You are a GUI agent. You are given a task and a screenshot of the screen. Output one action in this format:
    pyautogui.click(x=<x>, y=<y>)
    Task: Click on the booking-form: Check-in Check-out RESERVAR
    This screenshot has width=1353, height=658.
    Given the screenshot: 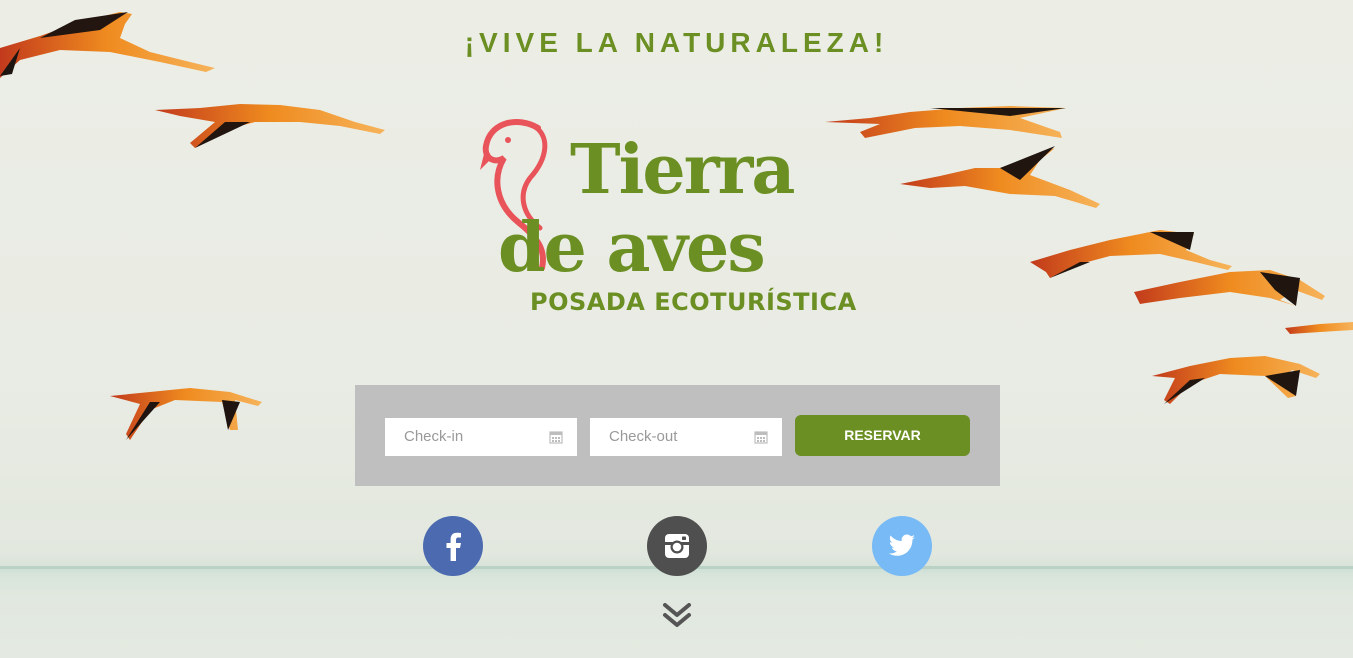 What is the action you would take?
    pyautogui.click(x=677, y=435)
    